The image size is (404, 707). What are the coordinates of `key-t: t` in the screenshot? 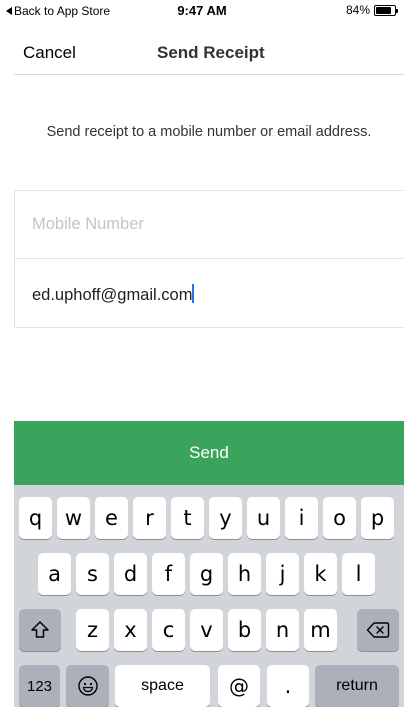 It's located at (187, 518).